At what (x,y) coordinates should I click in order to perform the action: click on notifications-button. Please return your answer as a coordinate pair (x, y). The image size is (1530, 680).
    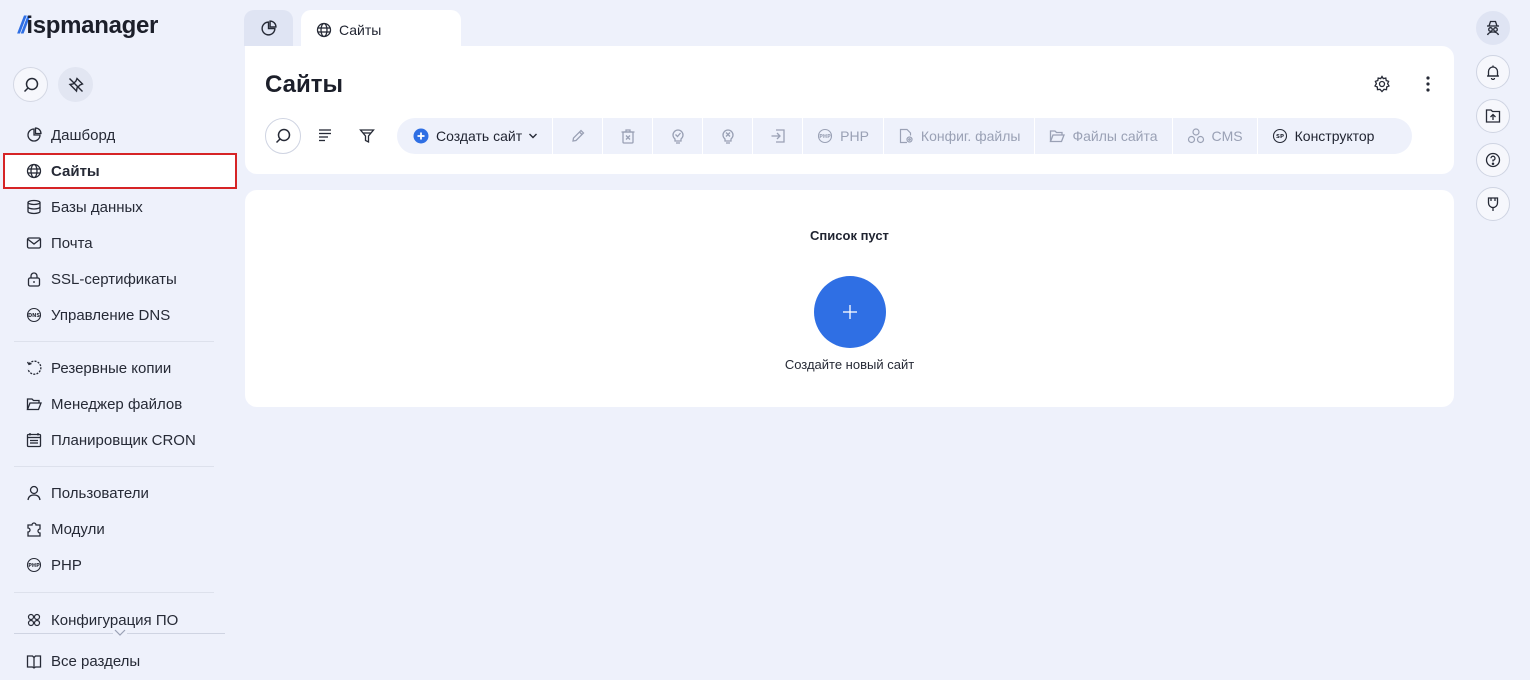
    Looking at the image, I should click on (1493, 72).